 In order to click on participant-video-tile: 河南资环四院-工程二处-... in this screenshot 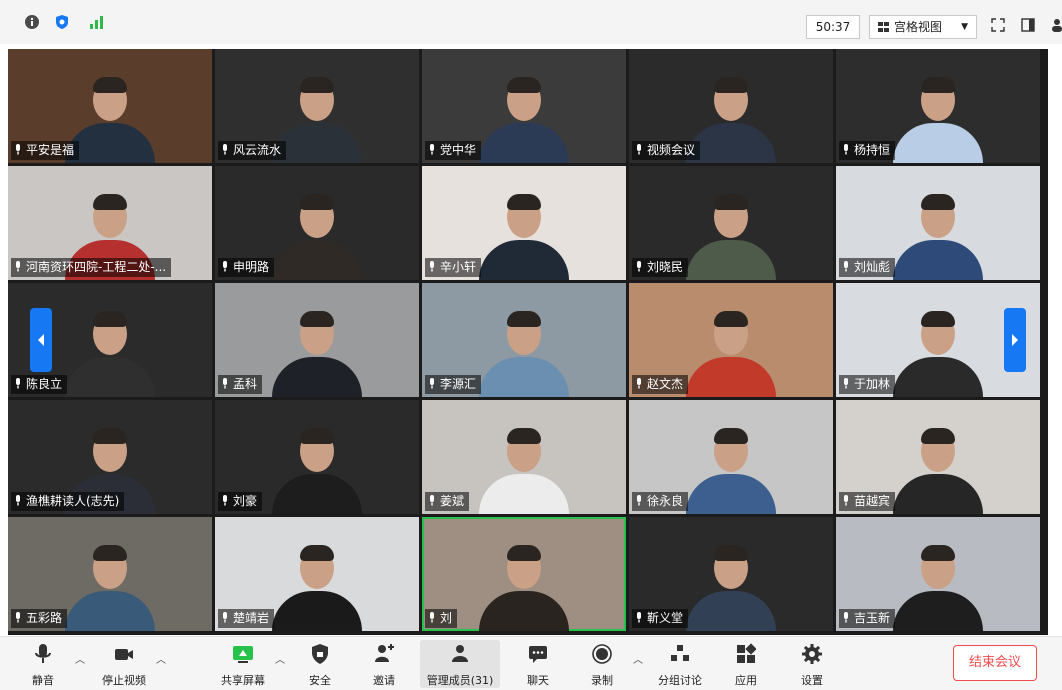, I will do `click(110, 223)`.